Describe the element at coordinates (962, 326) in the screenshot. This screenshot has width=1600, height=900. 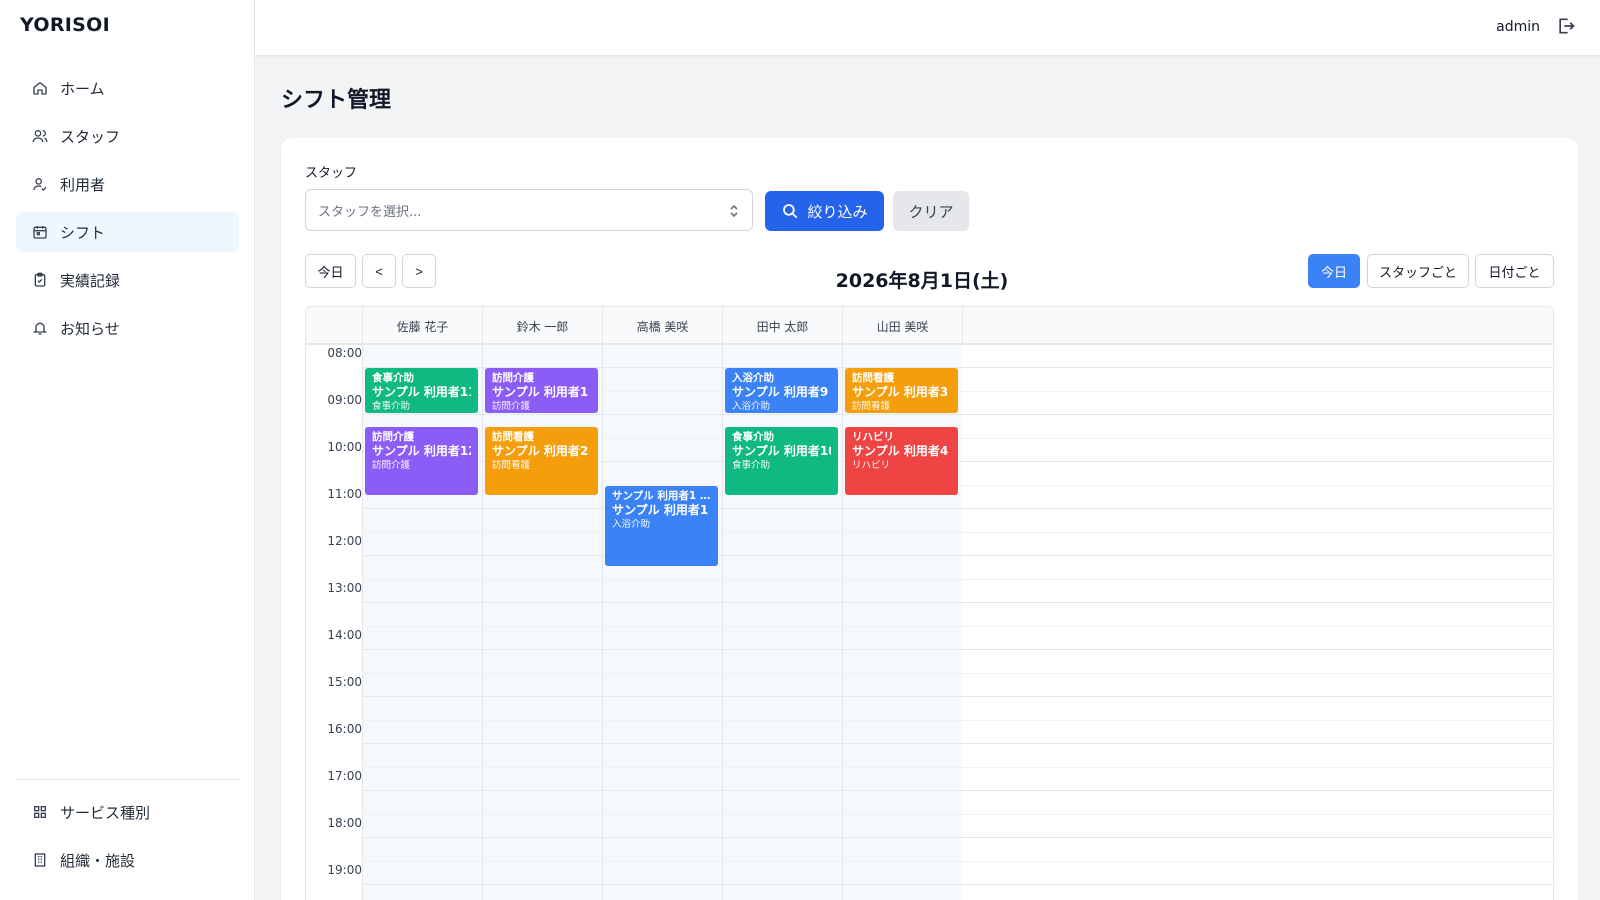
I see `column-divider` at that location.